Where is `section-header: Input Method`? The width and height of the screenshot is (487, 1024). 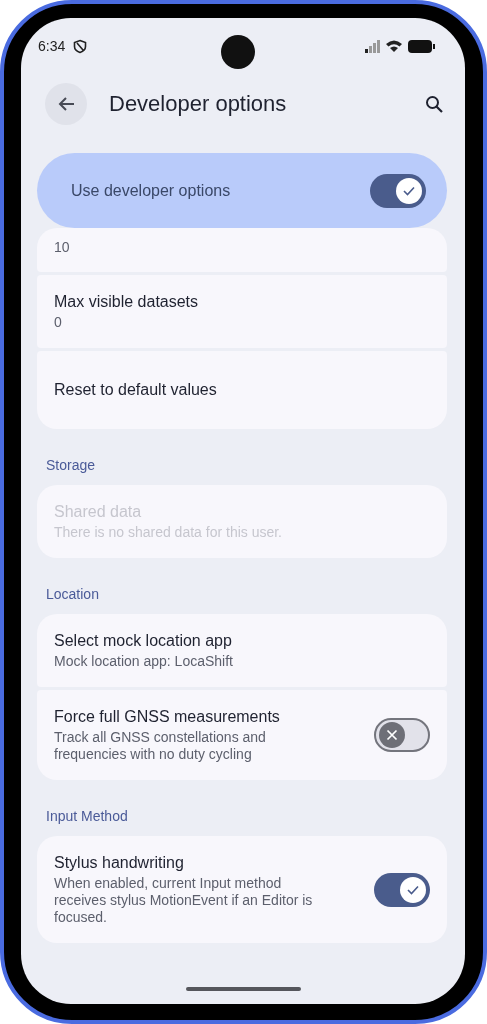
section-header: Input Method is located at coordinates (87, 816).